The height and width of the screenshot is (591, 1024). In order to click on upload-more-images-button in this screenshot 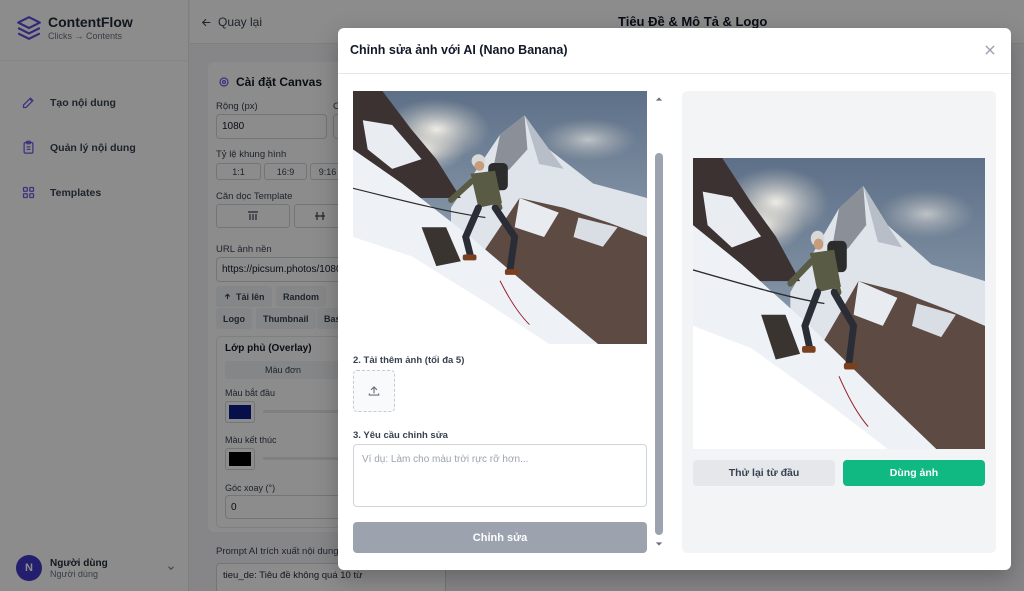, I will do `click(374, 391)`.